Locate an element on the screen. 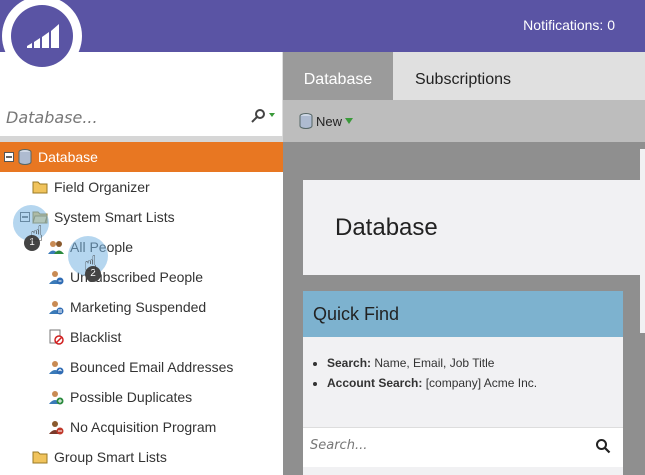 This screenshot has width=645, height=475. tab-subscriptions: Subscriptions is located at coordinates (463, 76).